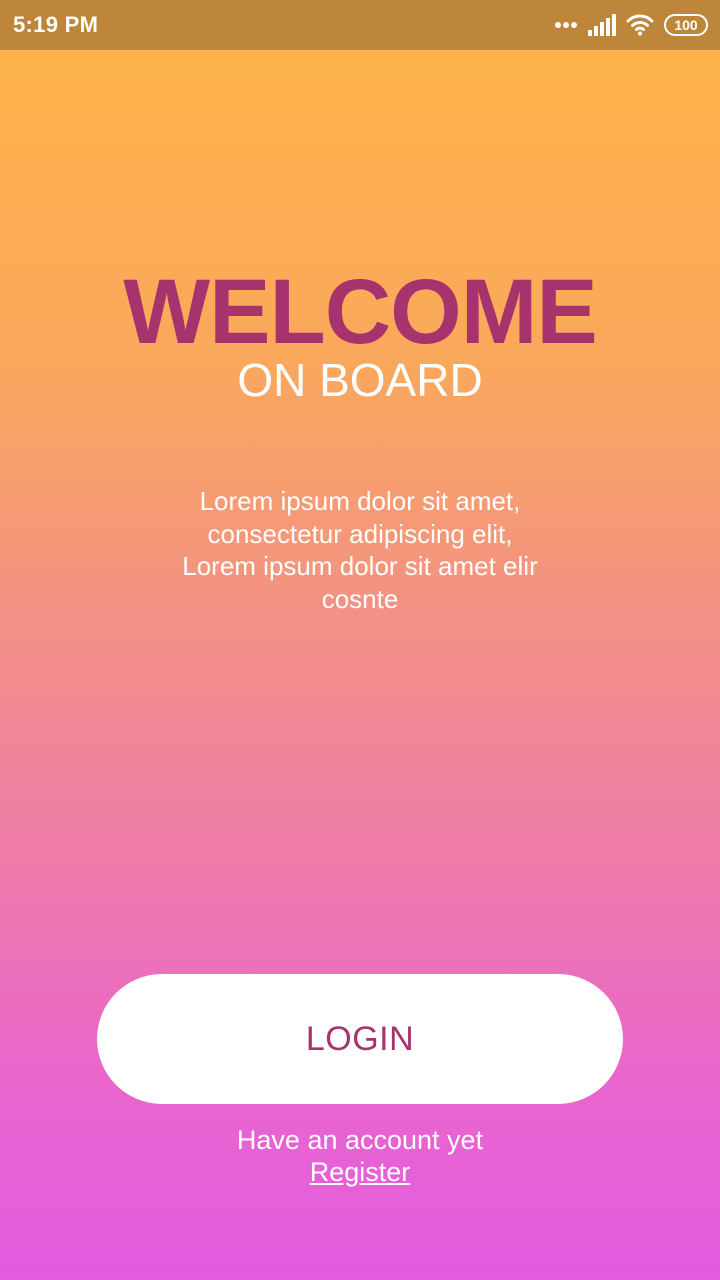 This screenshot has height=1280, width=720. I want to click on description-line: cosnte, so click(360, 598).